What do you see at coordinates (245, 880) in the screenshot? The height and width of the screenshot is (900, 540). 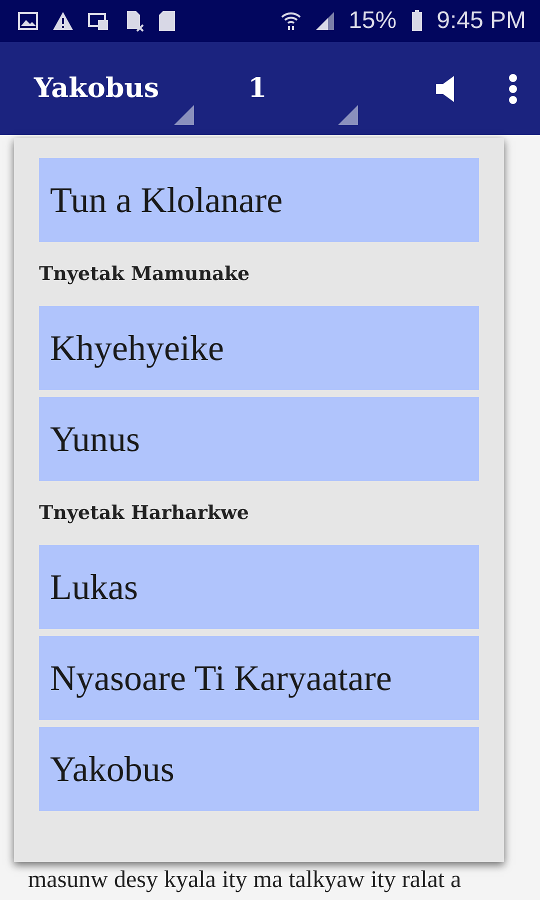 I see `chapter-text: masunw desy kyala ity ma talkyaw ity ralat a` at bounding box center [245, 880].